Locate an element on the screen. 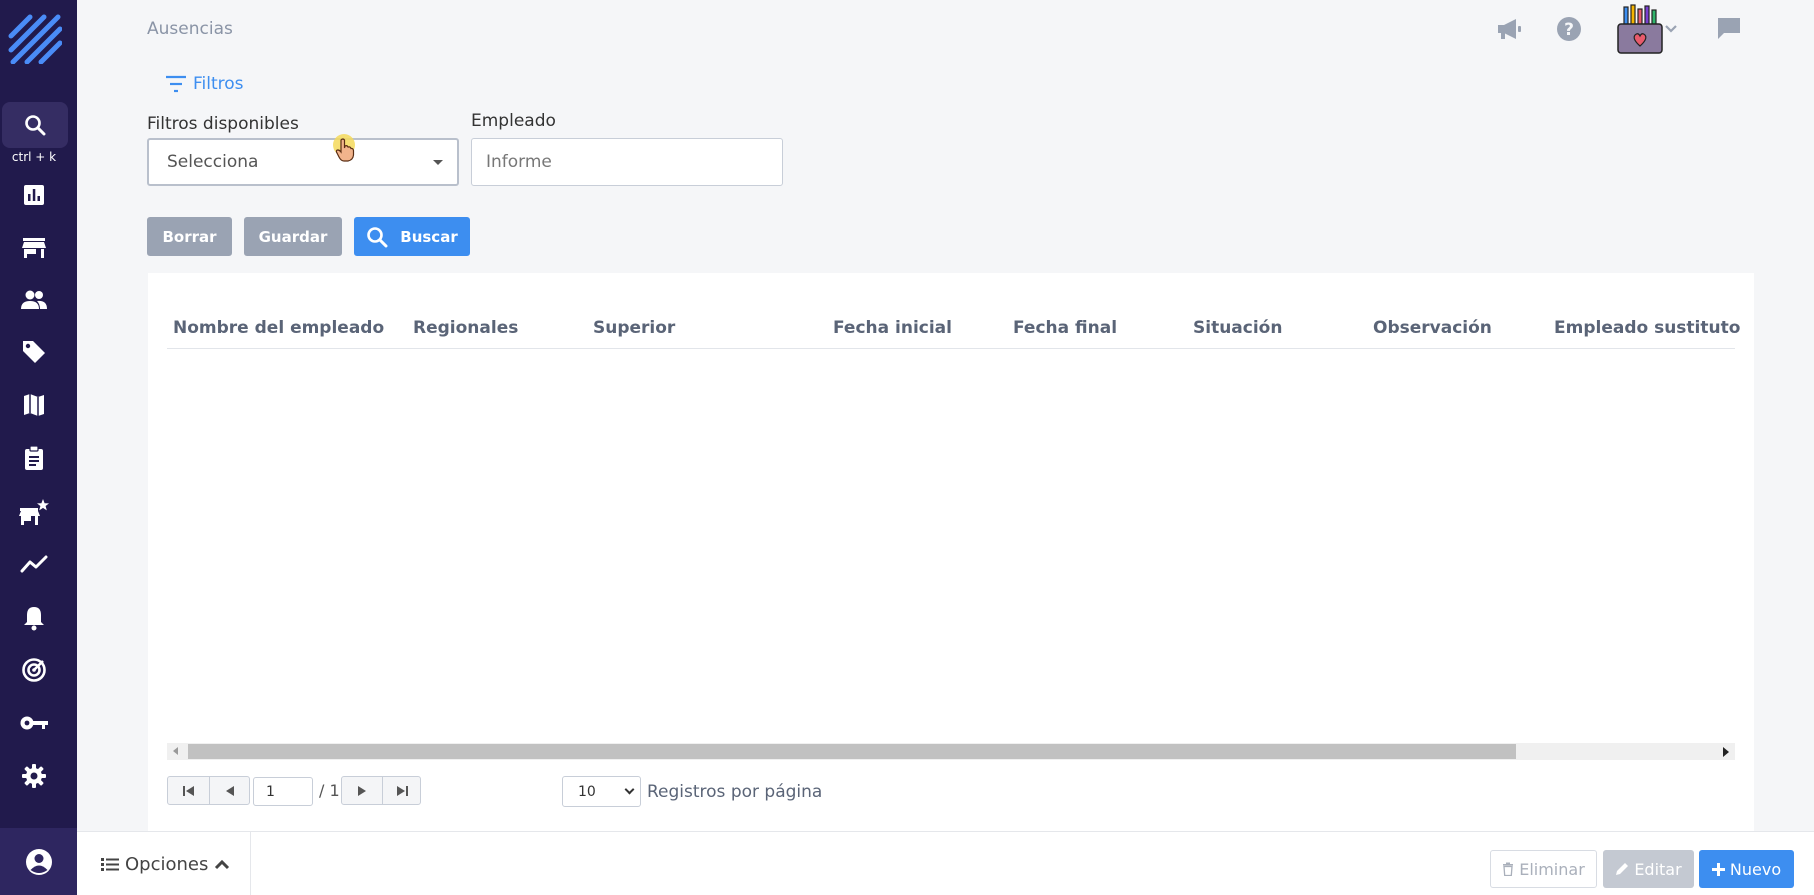  sidebar-item-access is located at coordinates (34, 723).